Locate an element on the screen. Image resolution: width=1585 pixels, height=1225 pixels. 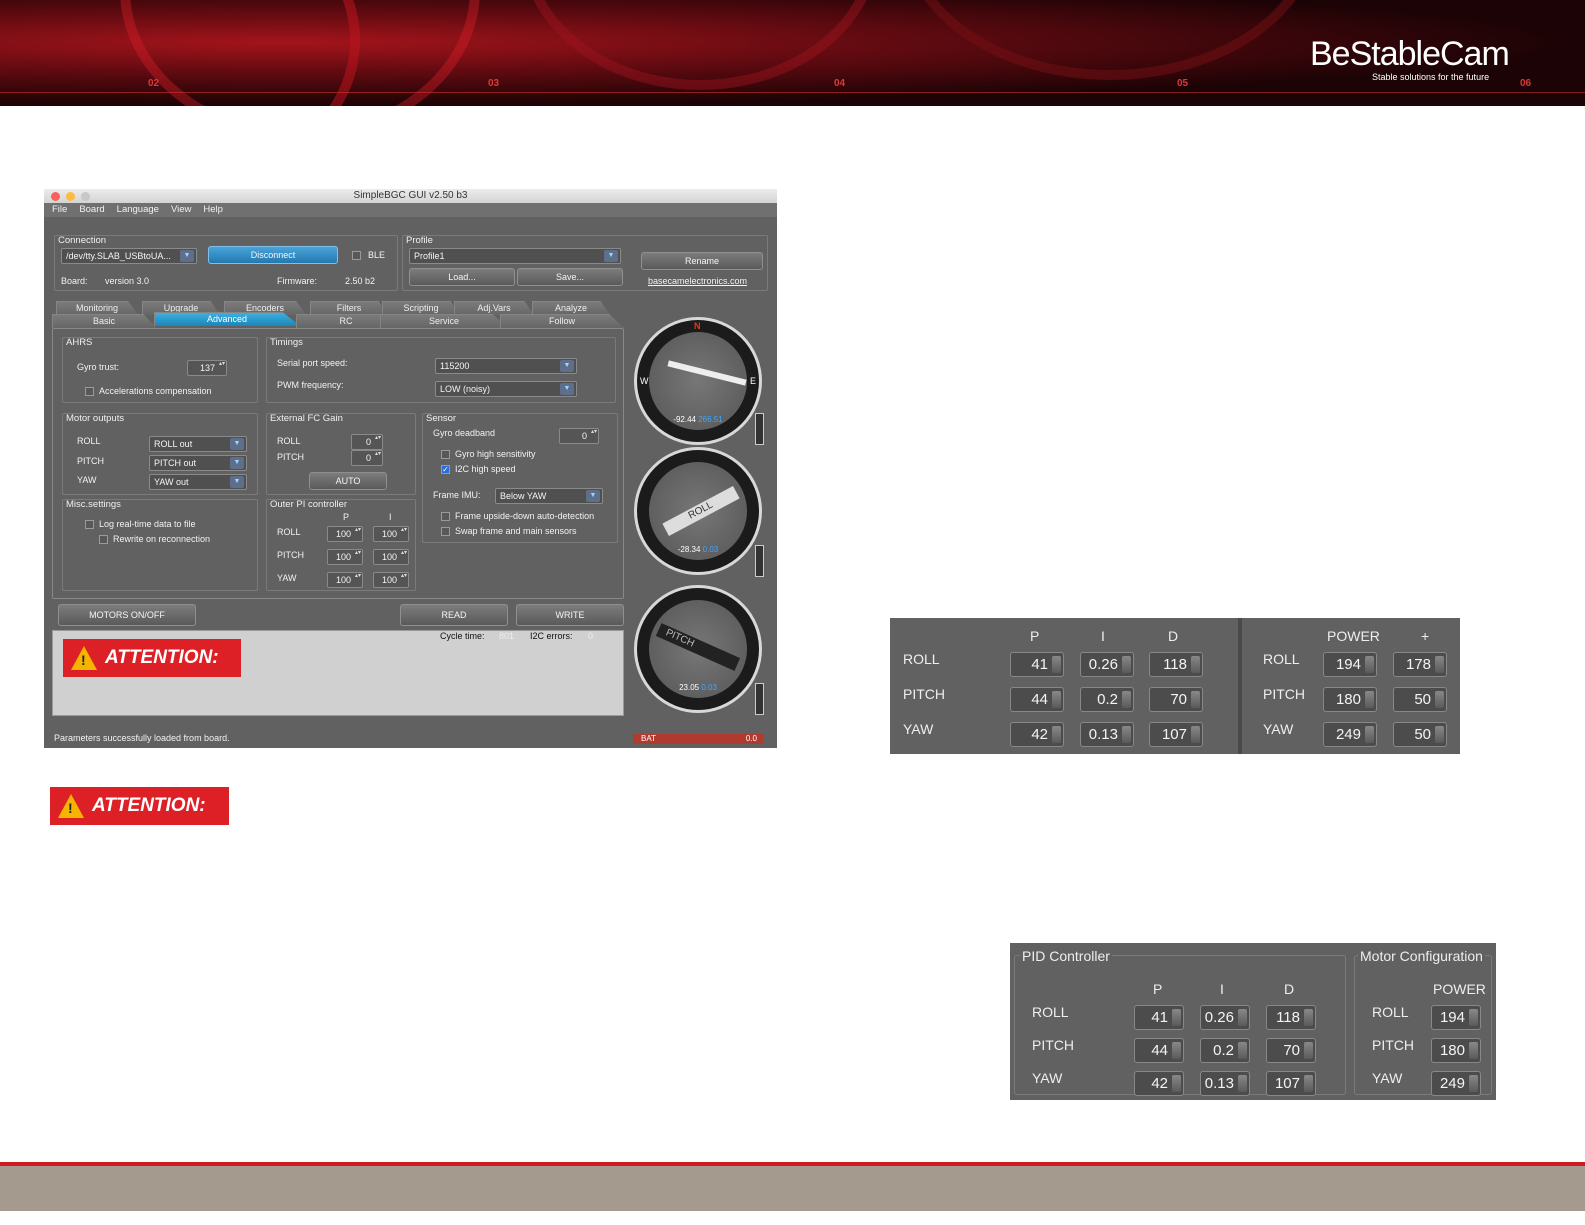
pitch-d-input: 70 is located at coordinates (1176, 699).